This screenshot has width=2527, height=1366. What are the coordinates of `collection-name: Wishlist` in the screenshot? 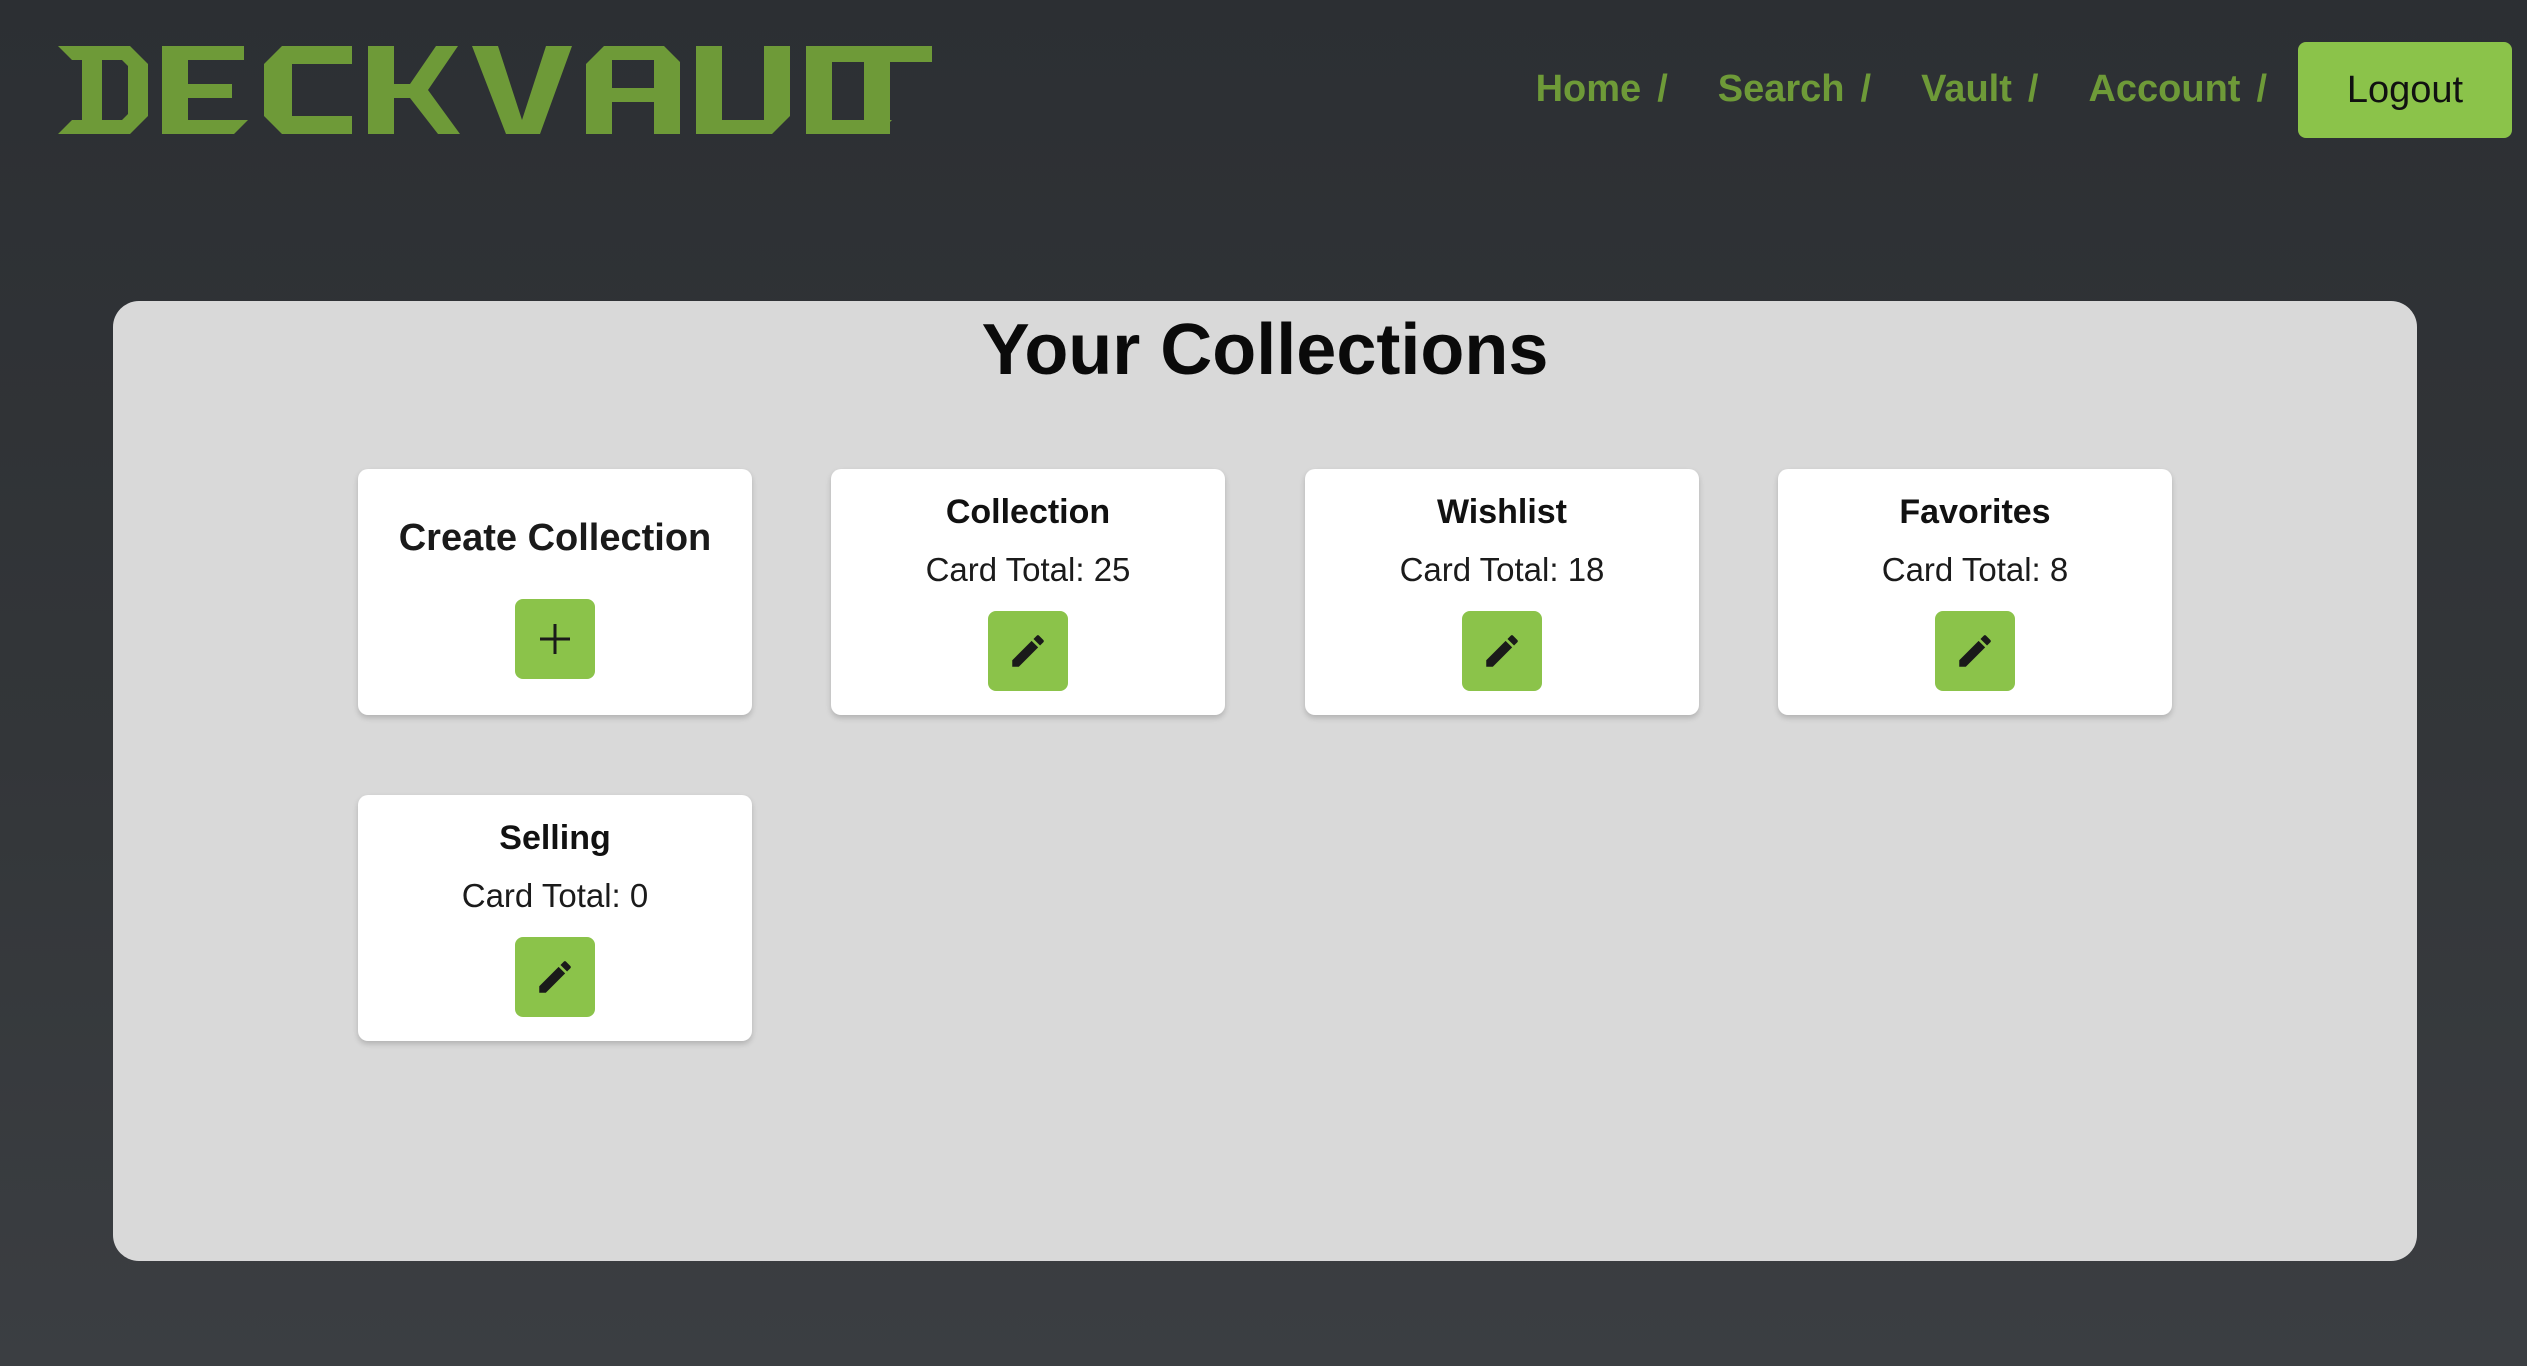 It's located at (1502, 512).